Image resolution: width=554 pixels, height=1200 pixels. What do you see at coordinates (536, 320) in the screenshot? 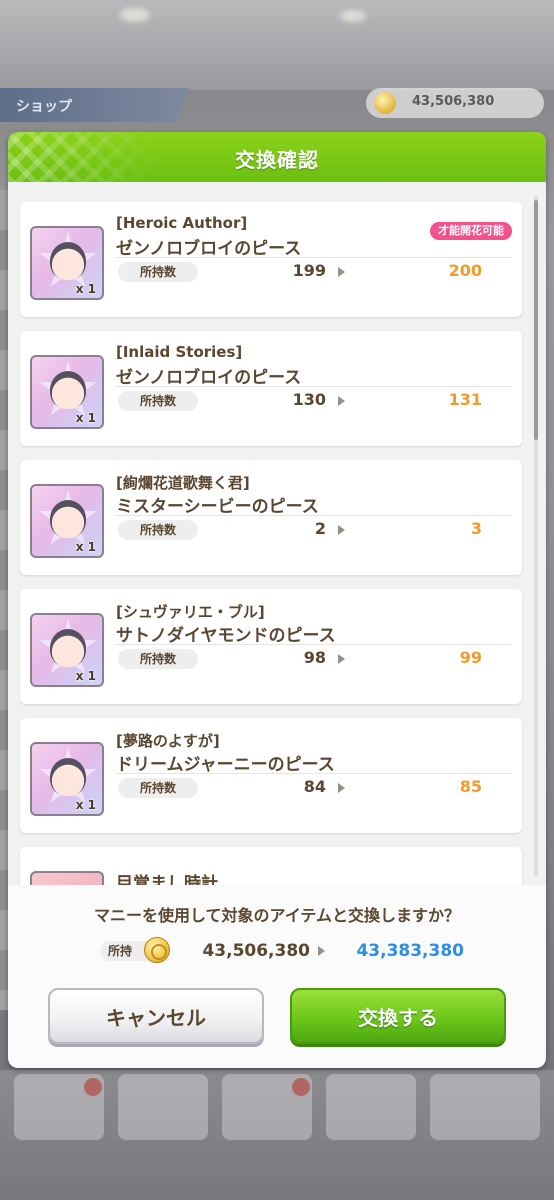
I see `list-scrollbar-thumb` at bounding box center [536, 320].